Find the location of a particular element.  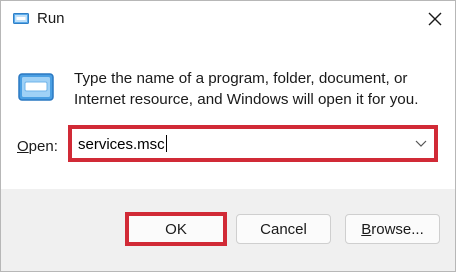

open-label-accel: O is located at coordinates (23, 146).